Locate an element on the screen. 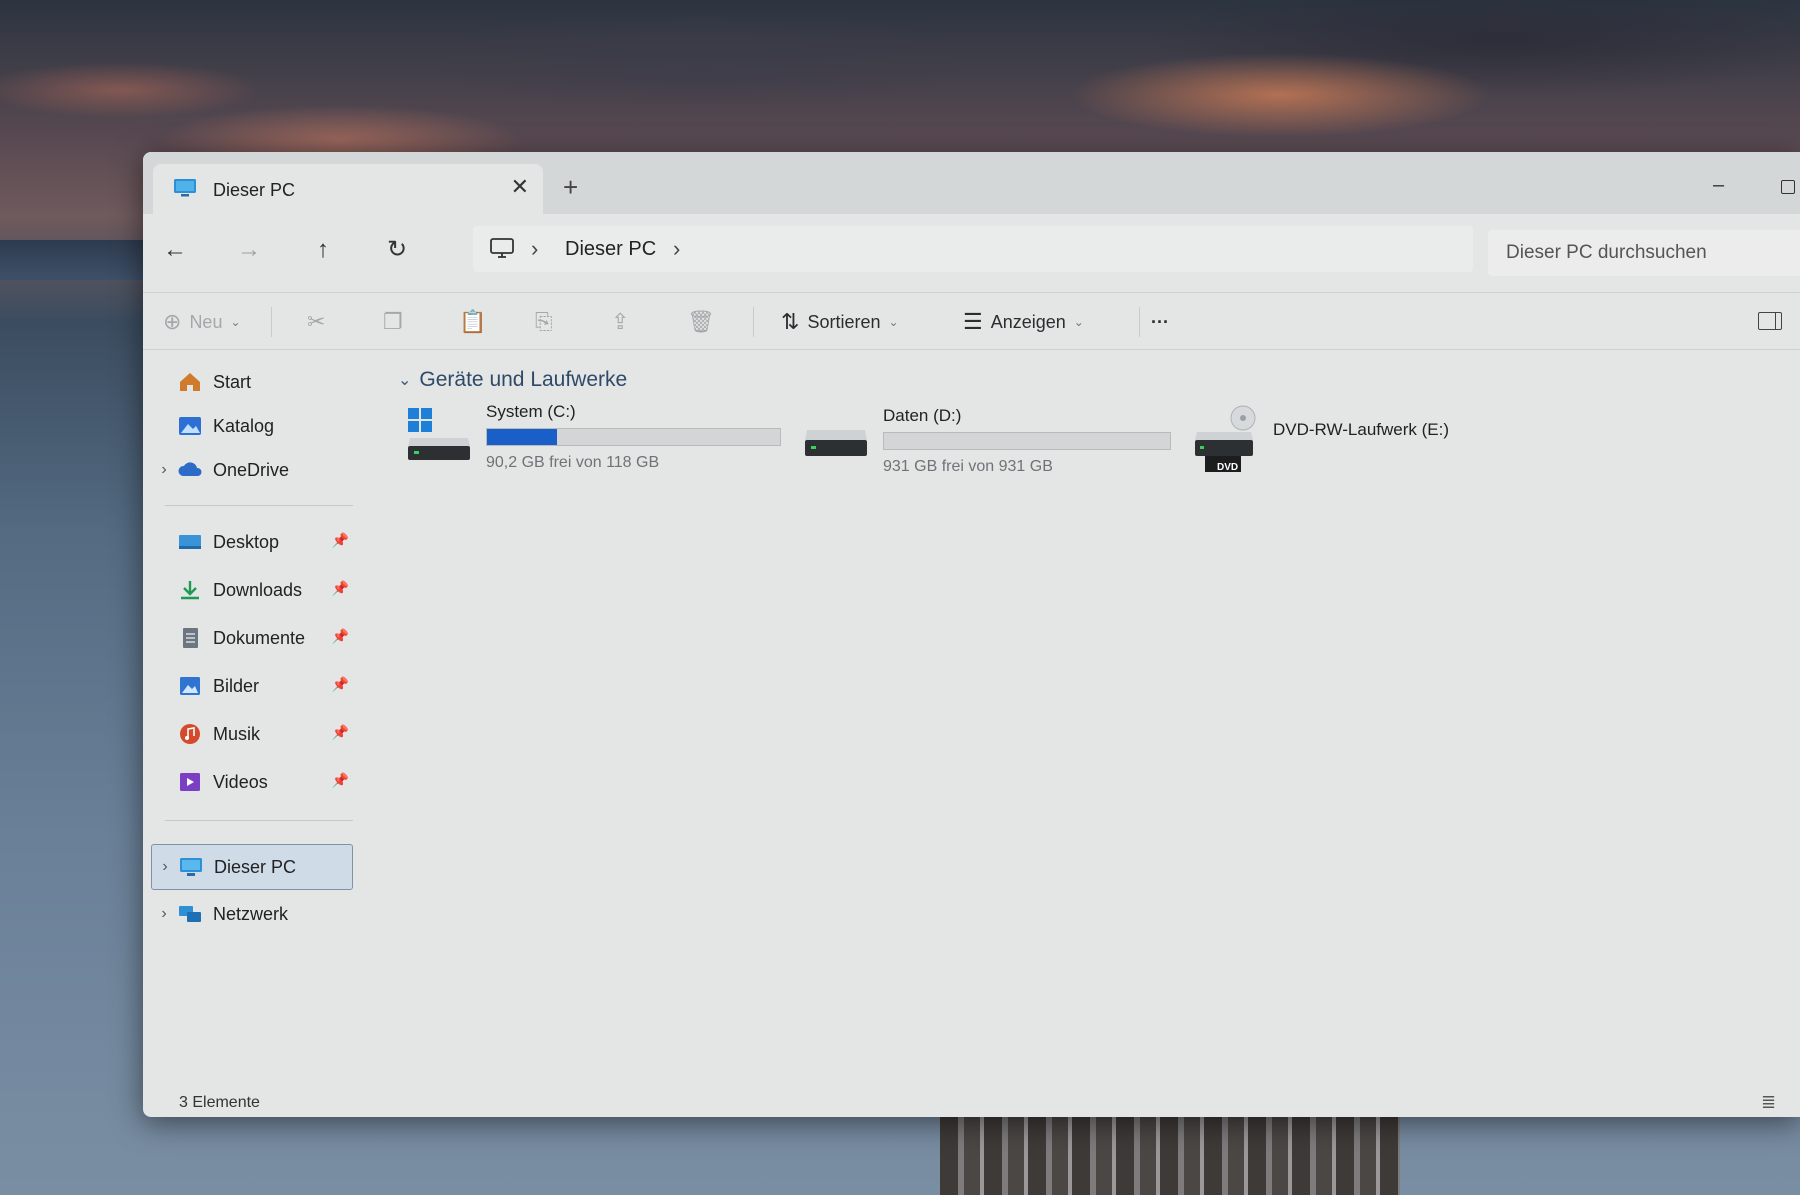 Image resolution: width=1800 pixels, height=1195 pixels. plus-circle-icon: ⊕ is located at coordinates (172, 321).